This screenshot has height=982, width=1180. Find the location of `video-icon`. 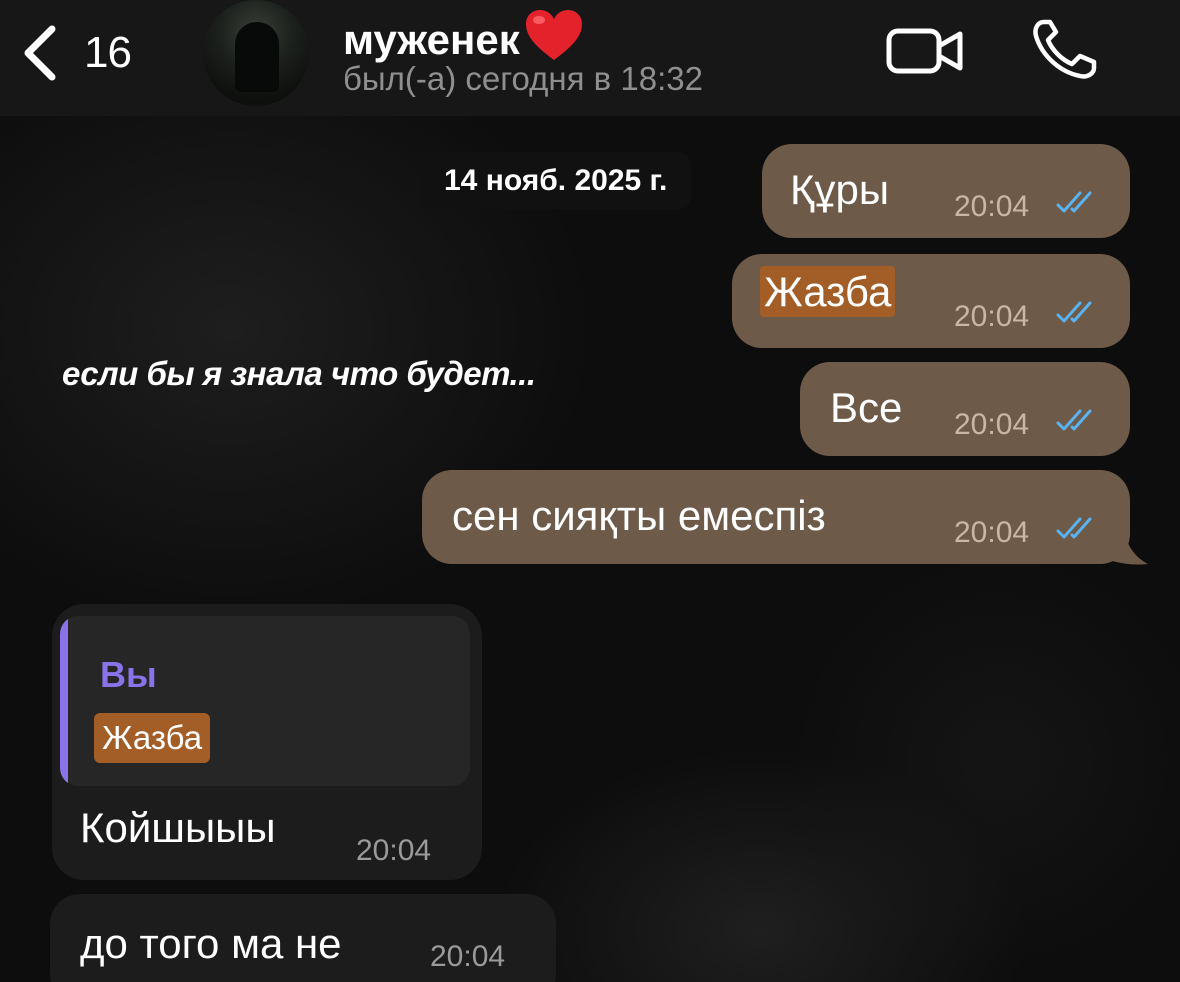

video-icon is located at coordinates (926, 54).